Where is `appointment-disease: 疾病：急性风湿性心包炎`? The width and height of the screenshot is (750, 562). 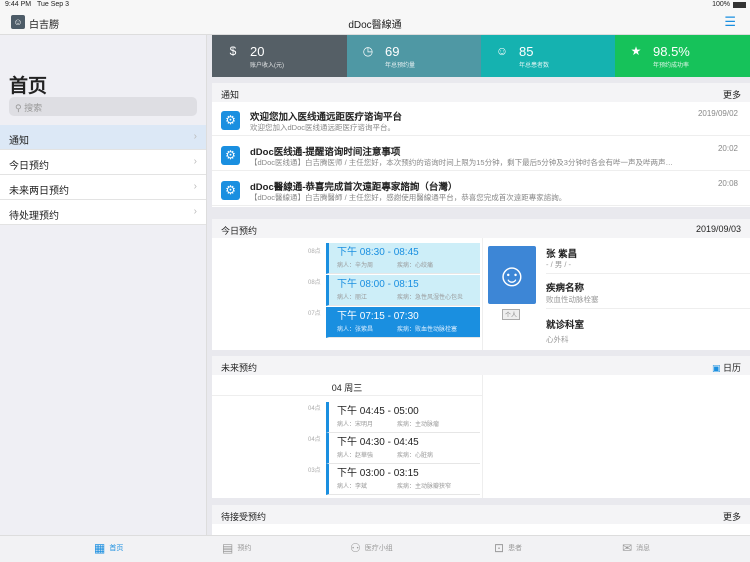
appointment-disease: 疾病：急性风湿性心包炎 is located at coordinates (430, 298).